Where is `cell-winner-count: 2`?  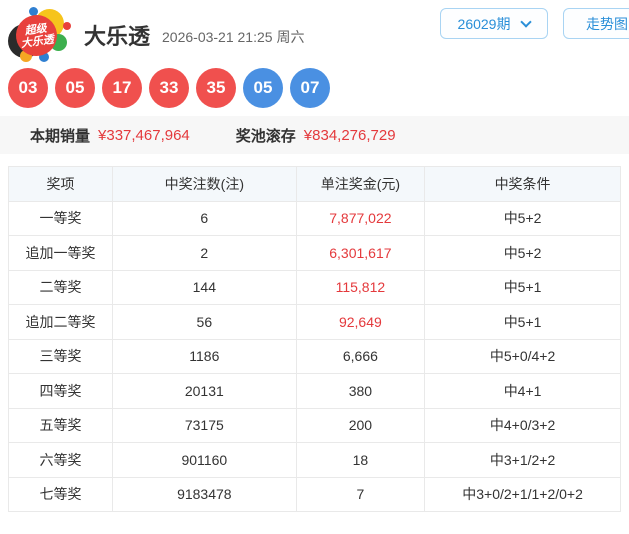 cell-winner-count: 2 is located at coordinates (204, 253).